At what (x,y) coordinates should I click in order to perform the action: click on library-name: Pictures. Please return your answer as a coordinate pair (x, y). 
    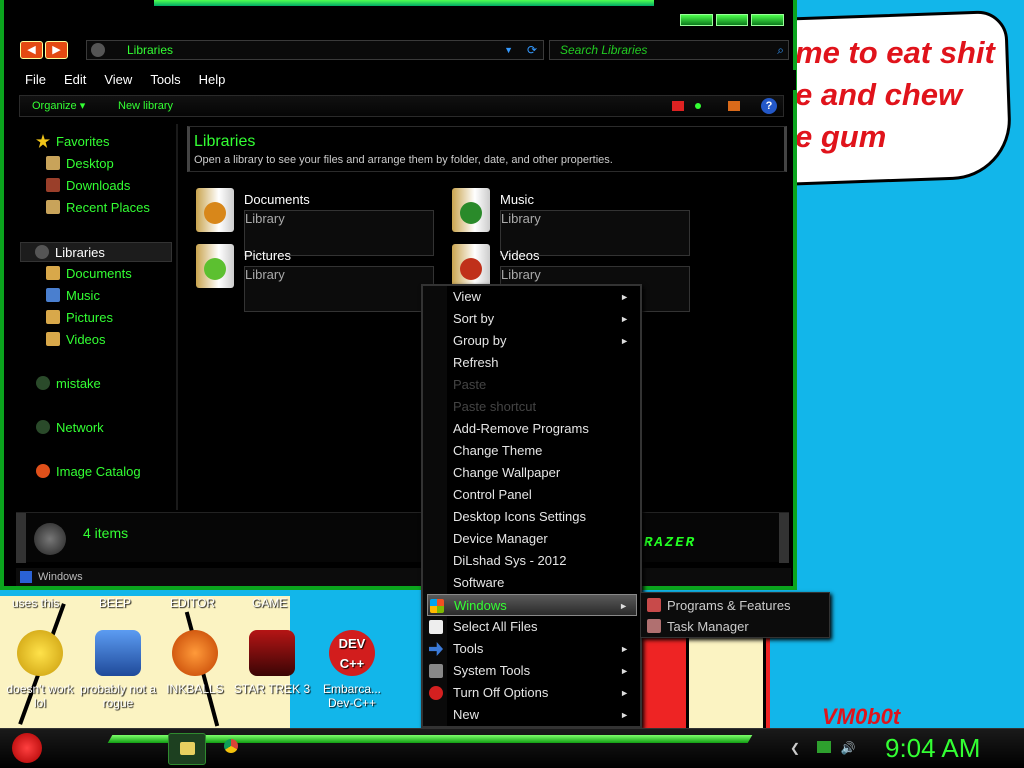
    Looking at the image, I should click on (267, 255).